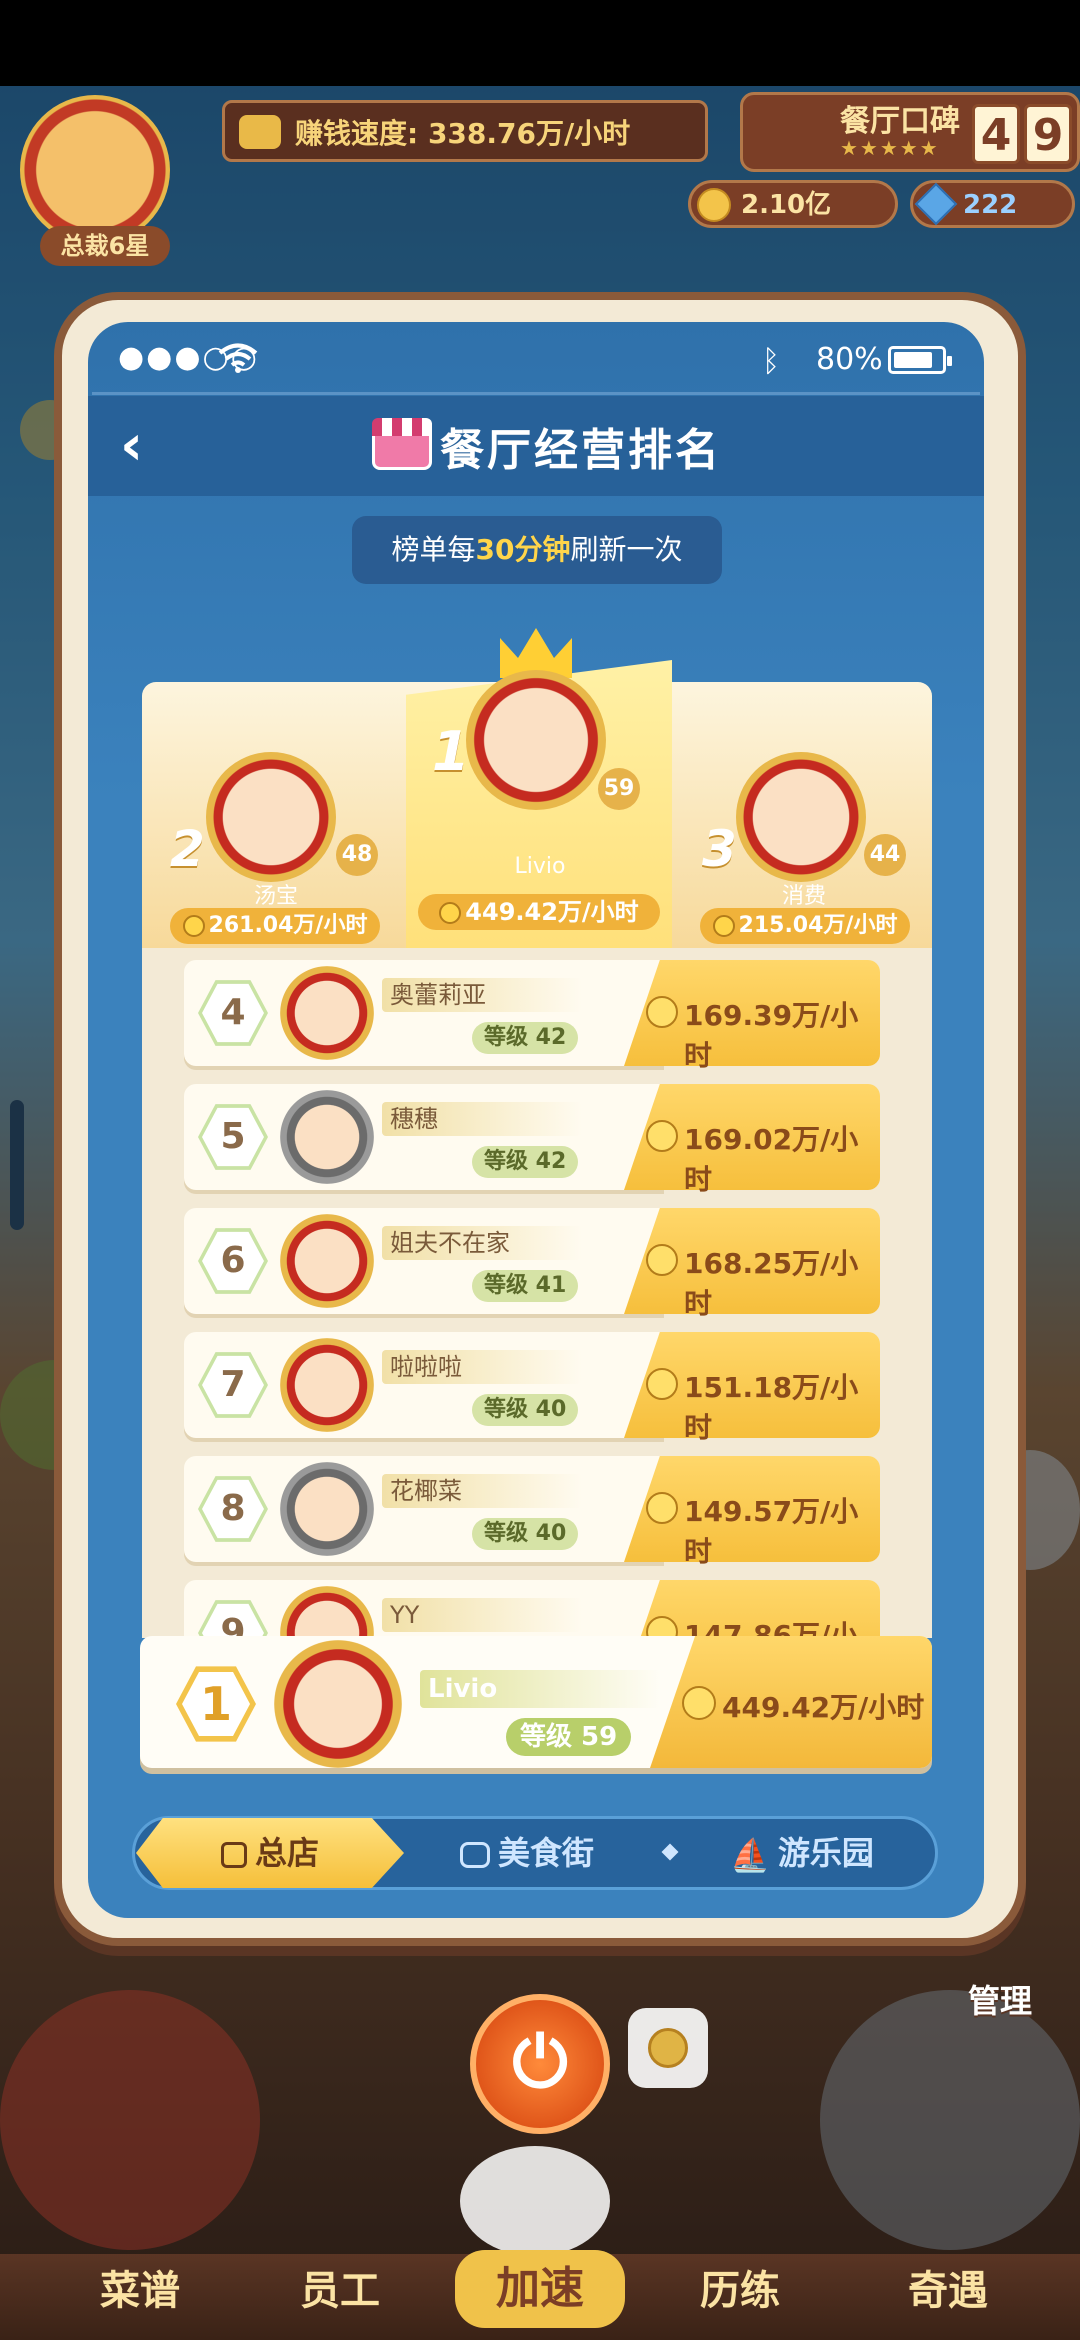 This screenshot has height=2340, width=1080. What do you see at coordinates (540, 866) in the screenshot?
I see `podium-player-name: Livio` at bounding box center [540, 866].